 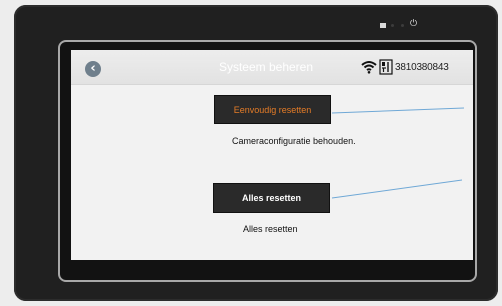 I want to click on full-reset-caption: Alles resetten, so click(x=270, y=229).